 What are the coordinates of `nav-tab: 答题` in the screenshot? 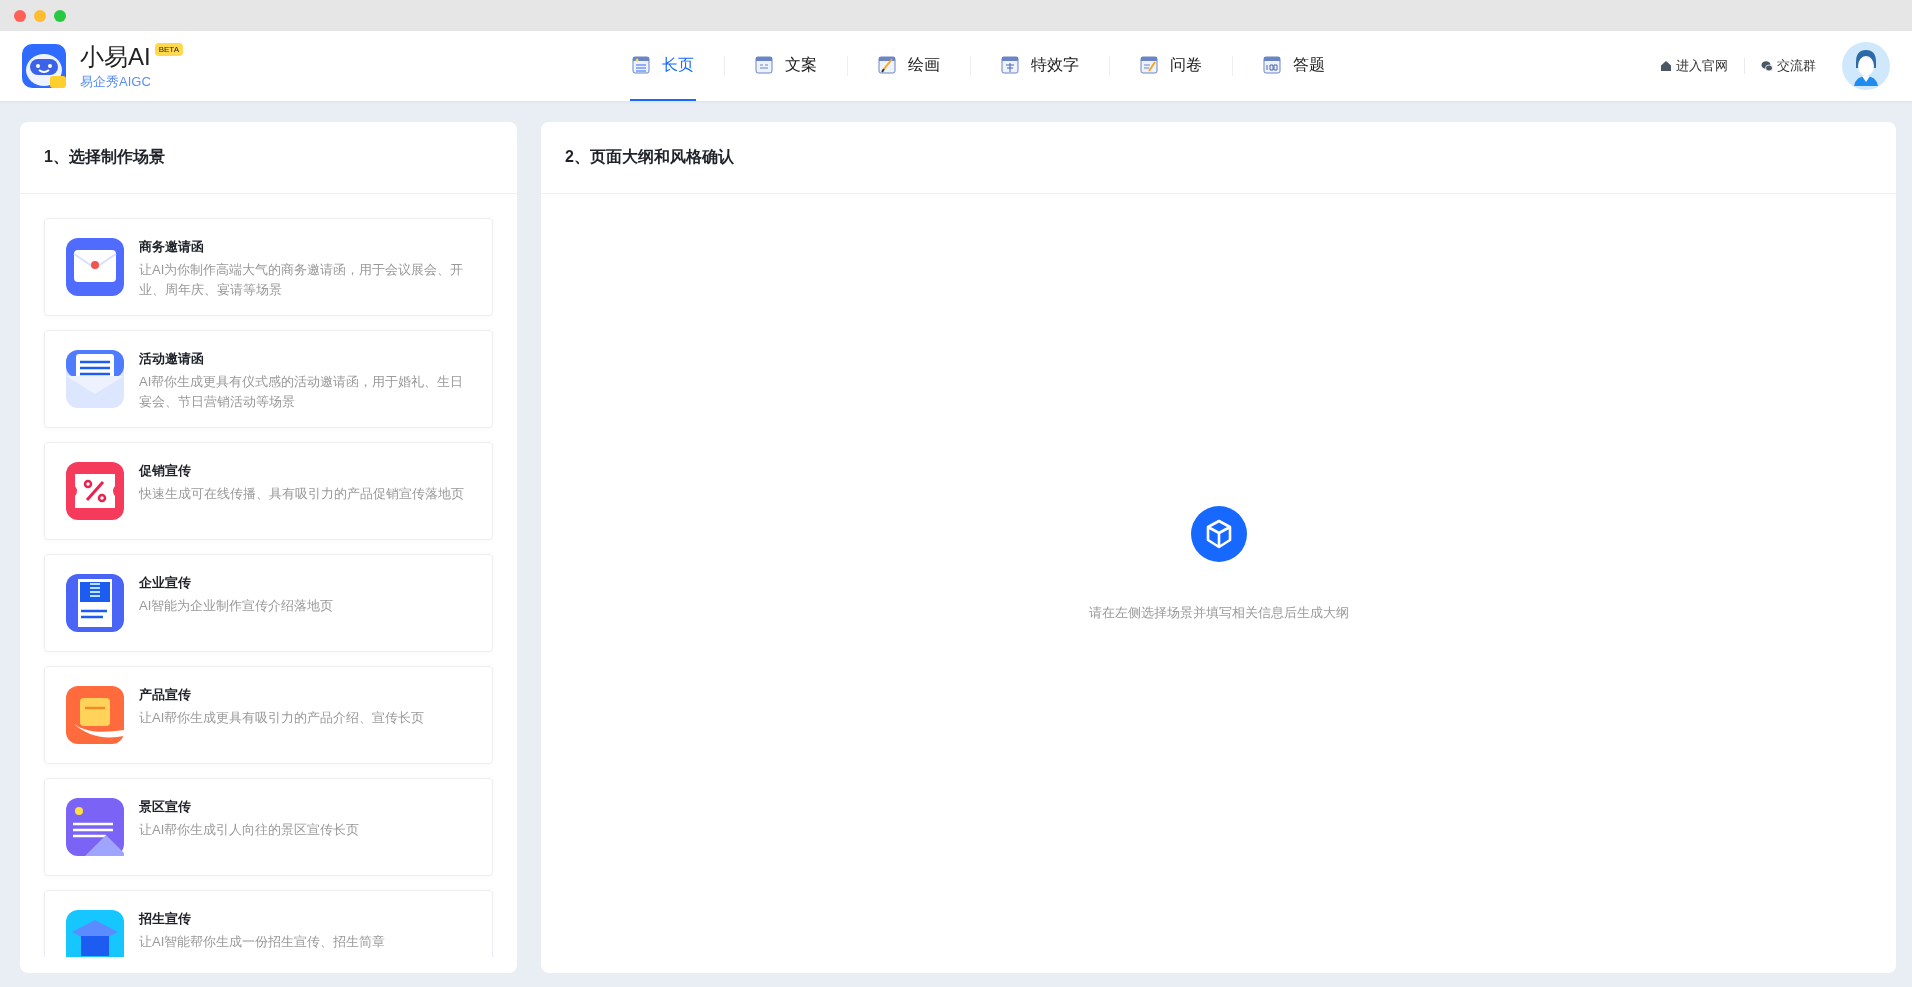 It's located at (1294, 66).